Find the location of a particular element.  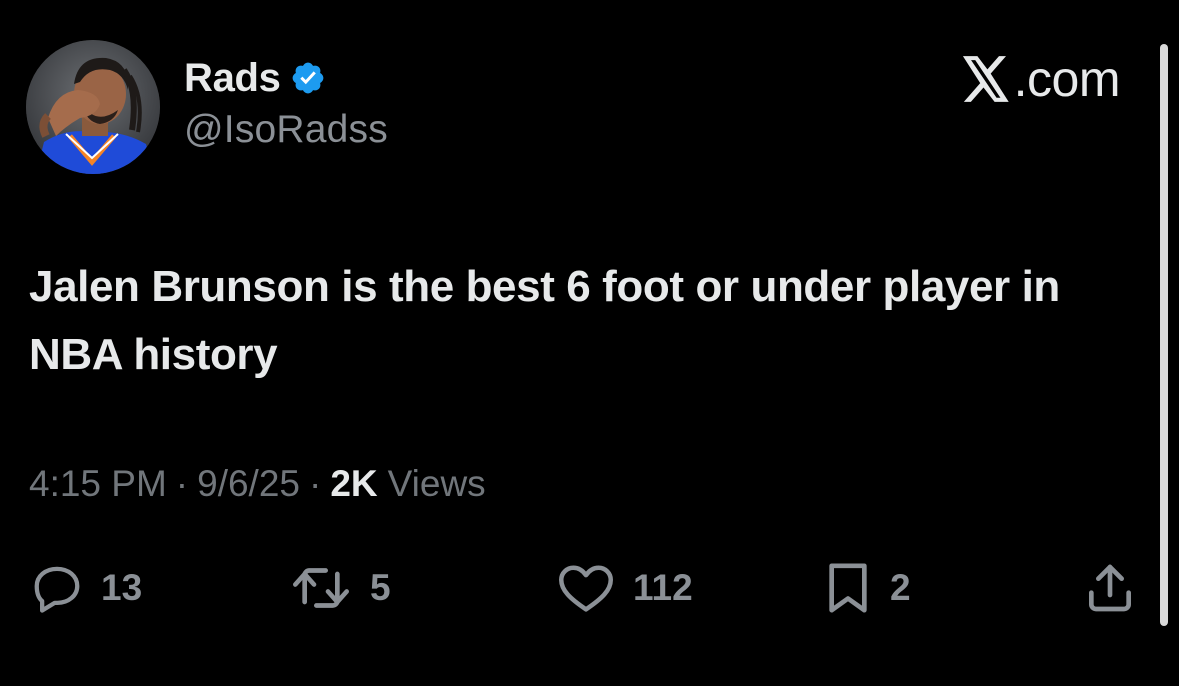

handle: @IsoRadss is located at coordinates (286, 130).